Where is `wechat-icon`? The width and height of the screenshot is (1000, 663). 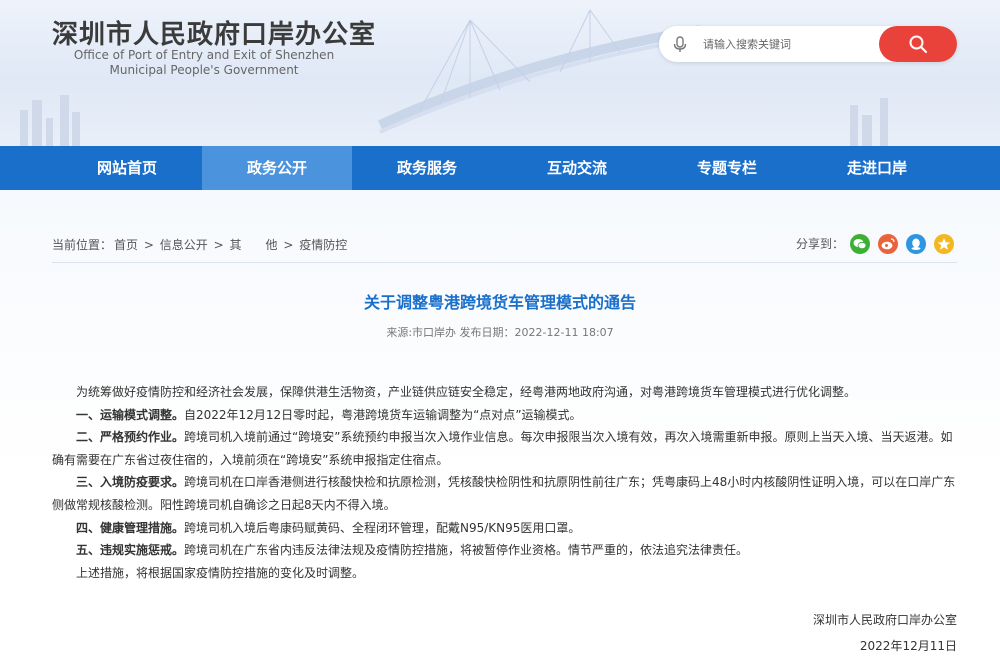 wechat-icon is located at coordinates (860, 244).